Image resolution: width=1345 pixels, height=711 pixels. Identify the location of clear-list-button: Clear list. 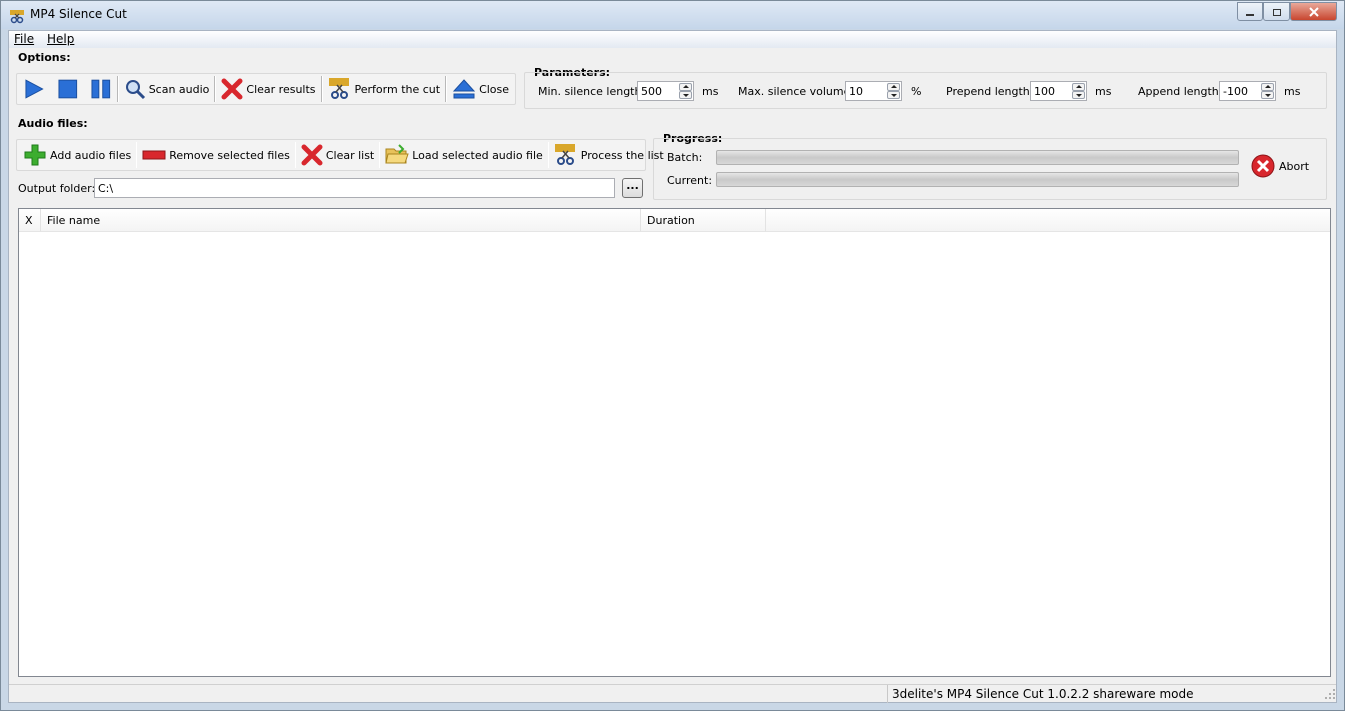
(337, 155).